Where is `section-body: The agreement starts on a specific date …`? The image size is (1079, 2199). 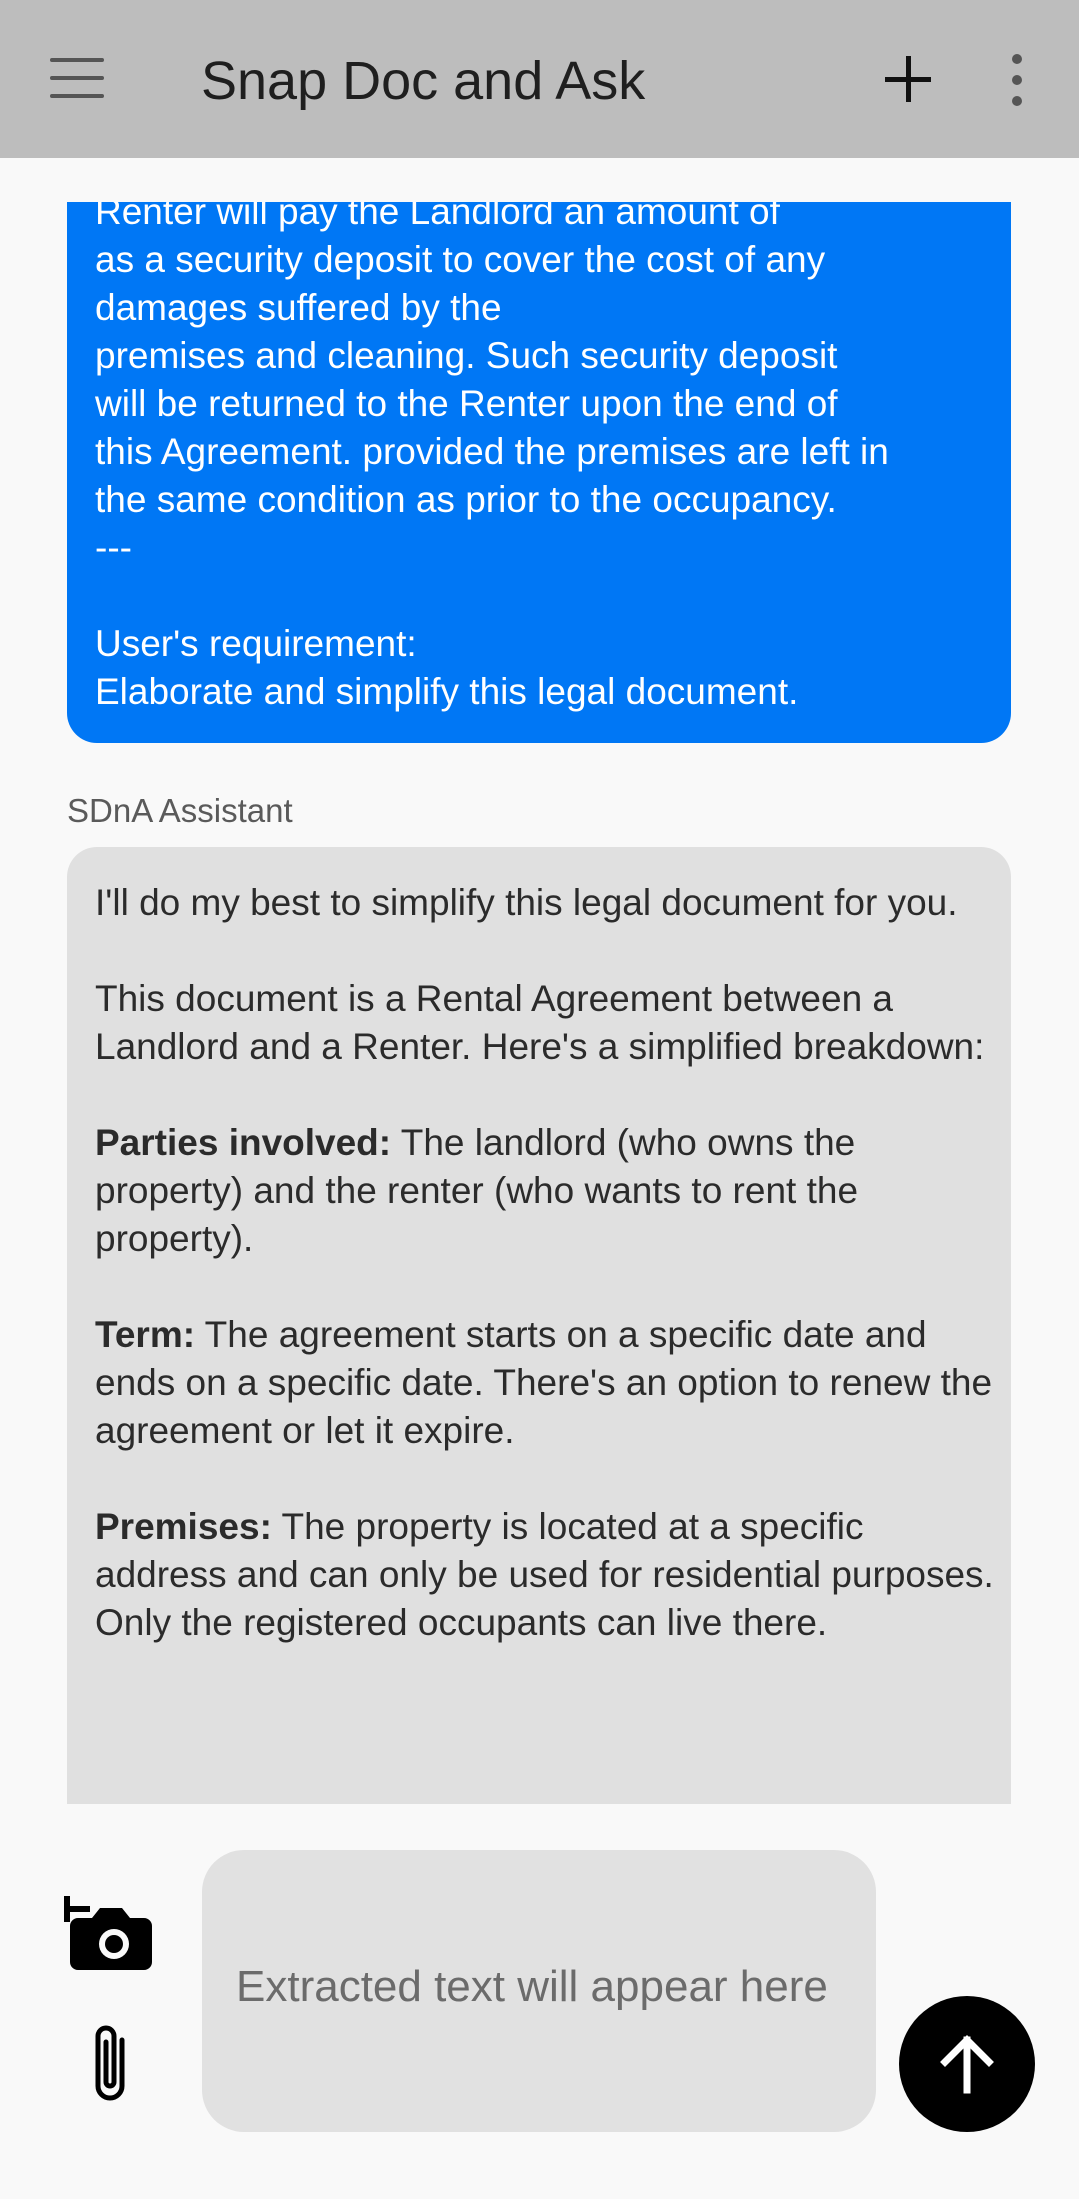
section-body: The agreement starts on a specific date … is located at coordinates (544, 1382).